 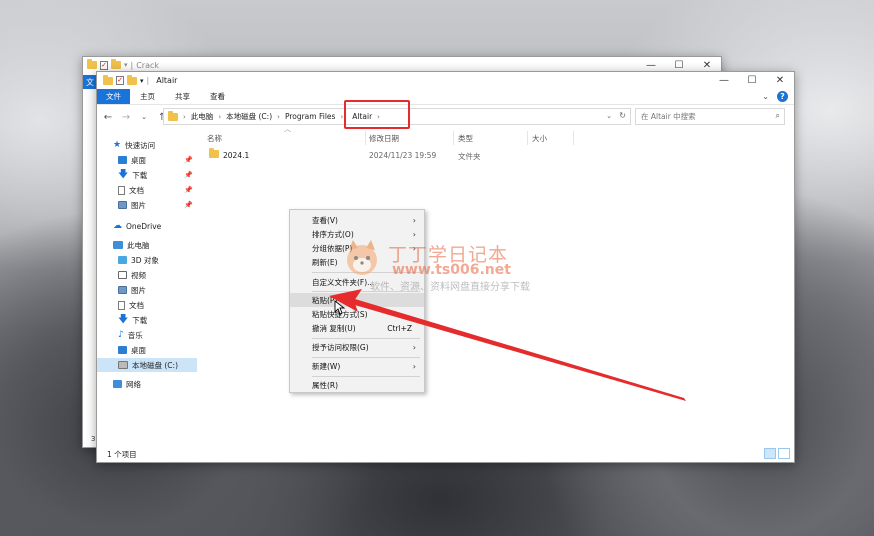 What do you see at coordinates (182, 96) in the screenshot?
I see `tab-share: 共享` at bounding box center [182, 96].